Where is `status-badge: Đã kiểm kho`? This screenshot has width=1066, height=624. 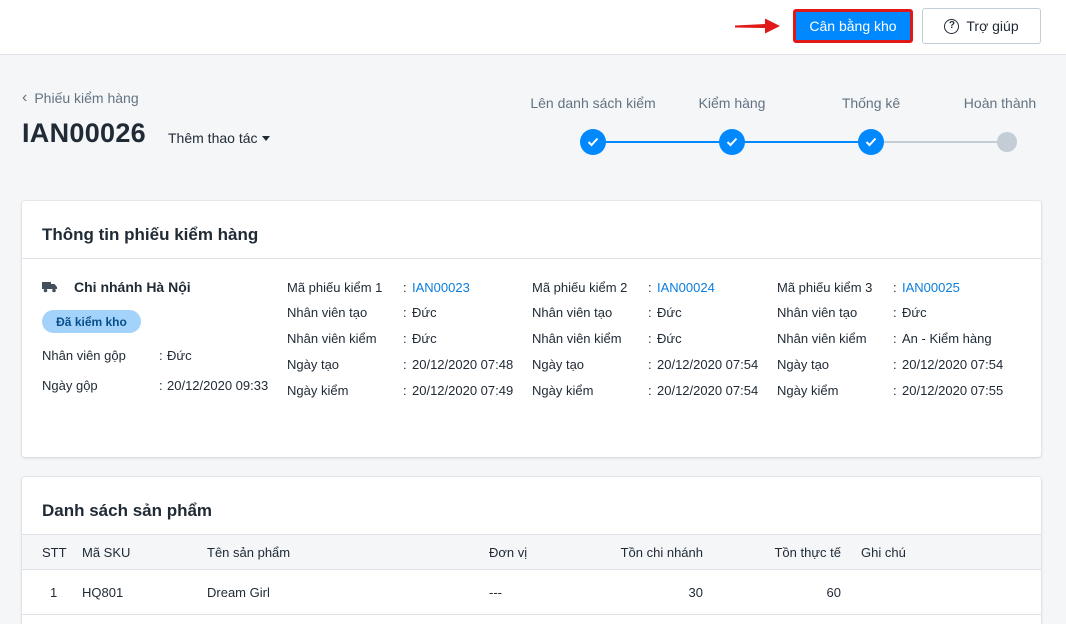 status-badge: Đã kiểm kho is located at coordinates (91, 321).